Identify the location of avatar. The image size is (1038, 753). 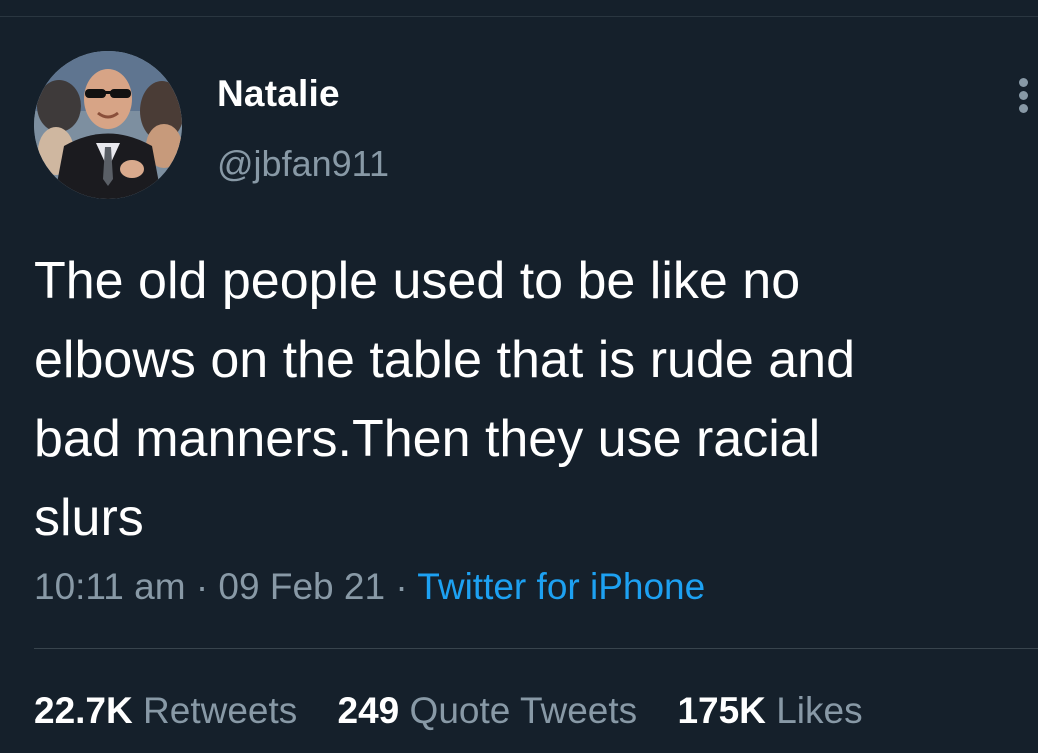
(108, 125).